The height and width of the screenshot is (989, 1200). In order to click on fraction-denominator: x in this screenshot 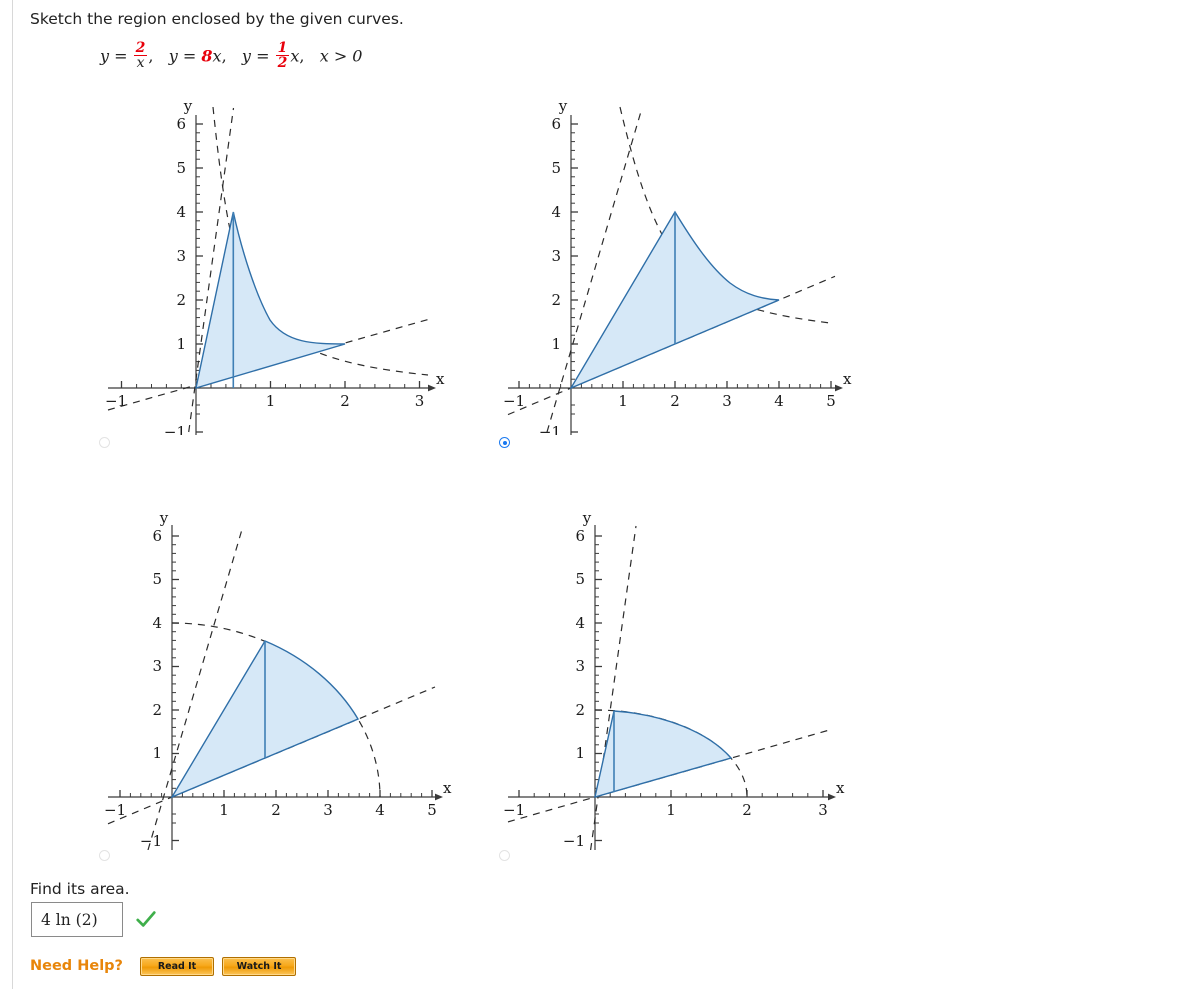, I will do `click(140, 63)`.